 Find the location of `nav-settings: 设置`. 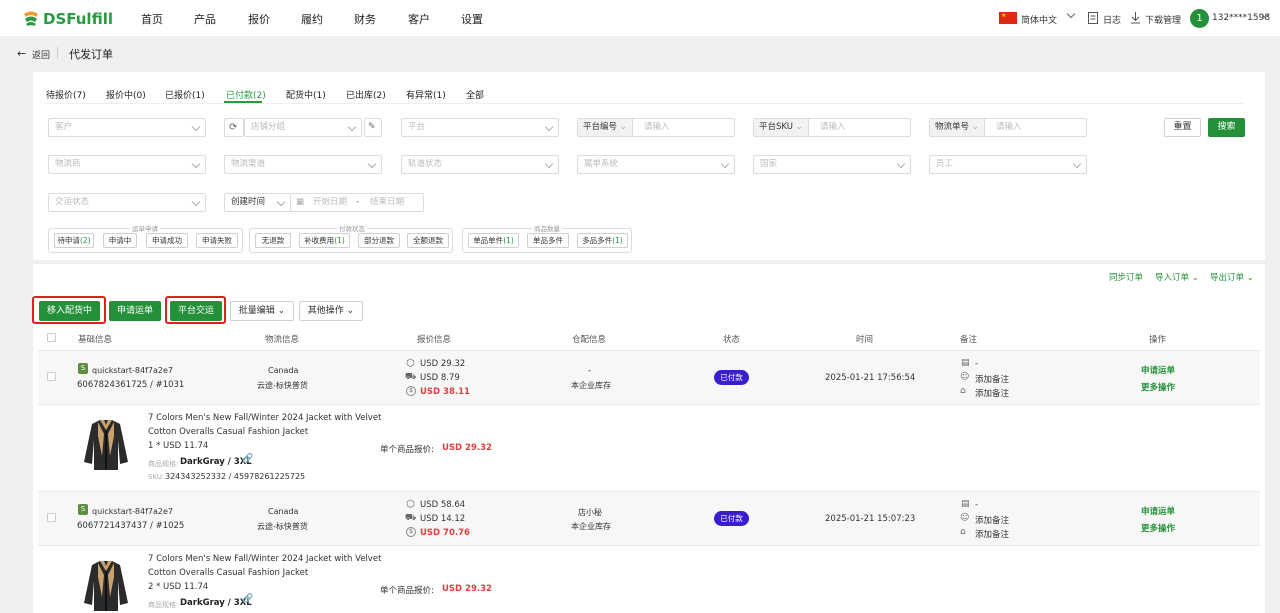

nav-settings: 设置 is located at coordinates (472, 19).